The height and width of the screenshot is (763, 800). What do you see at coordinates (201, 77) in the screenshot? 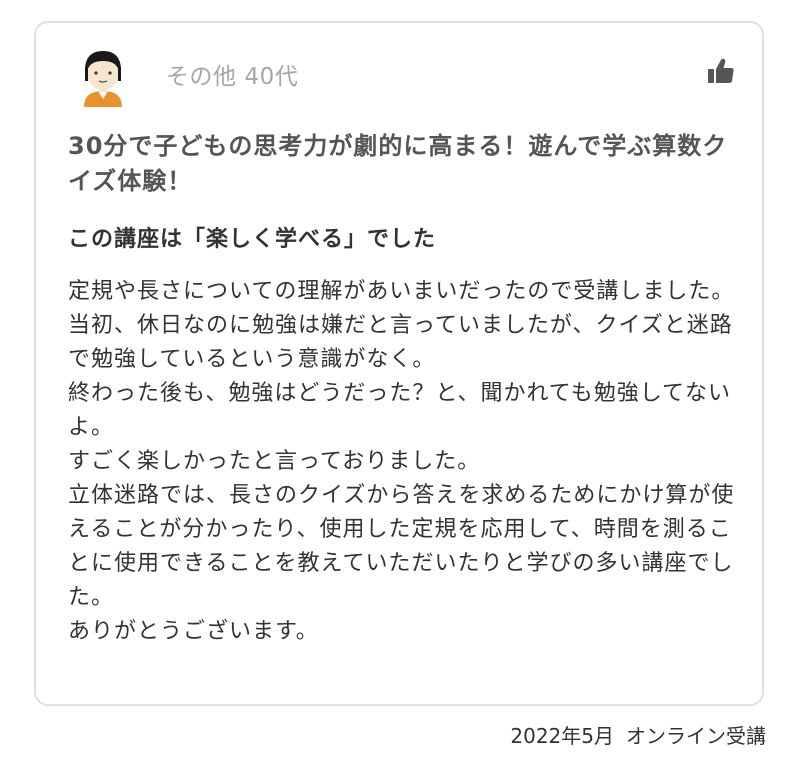
I see `reviewer-category: その他` at bounding box center [201, 77].